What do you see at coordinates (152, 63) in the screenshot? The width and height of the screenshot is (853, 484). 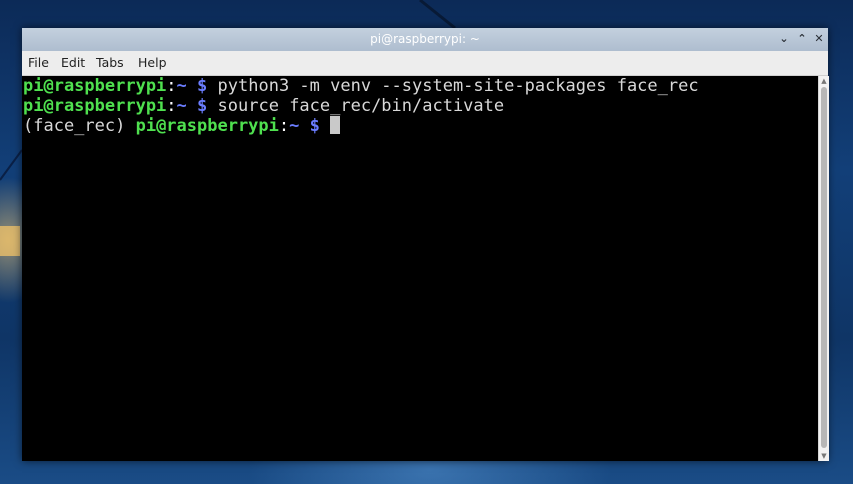 I see `menu-help: Help` at bounding box center [152, 63].